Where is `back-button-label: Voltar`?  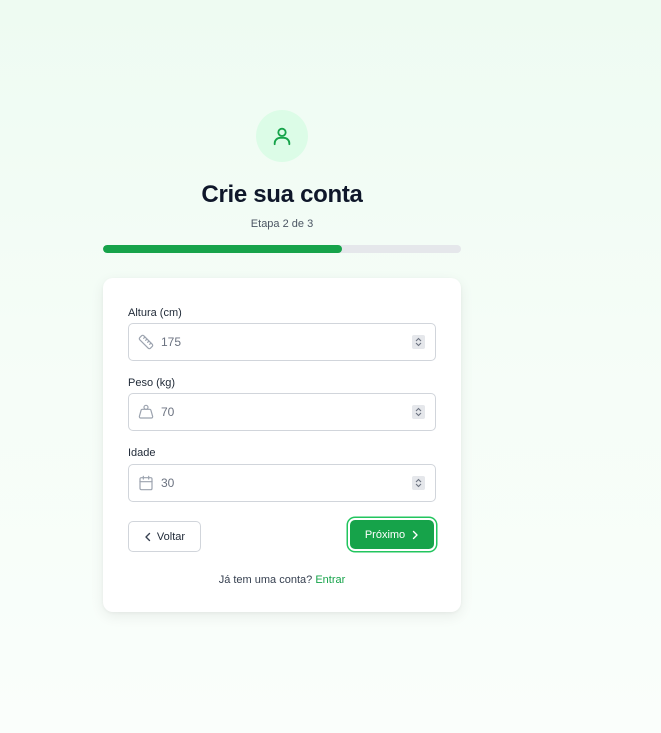 back-button-label: Voltar is located at coordinates (171, 536).